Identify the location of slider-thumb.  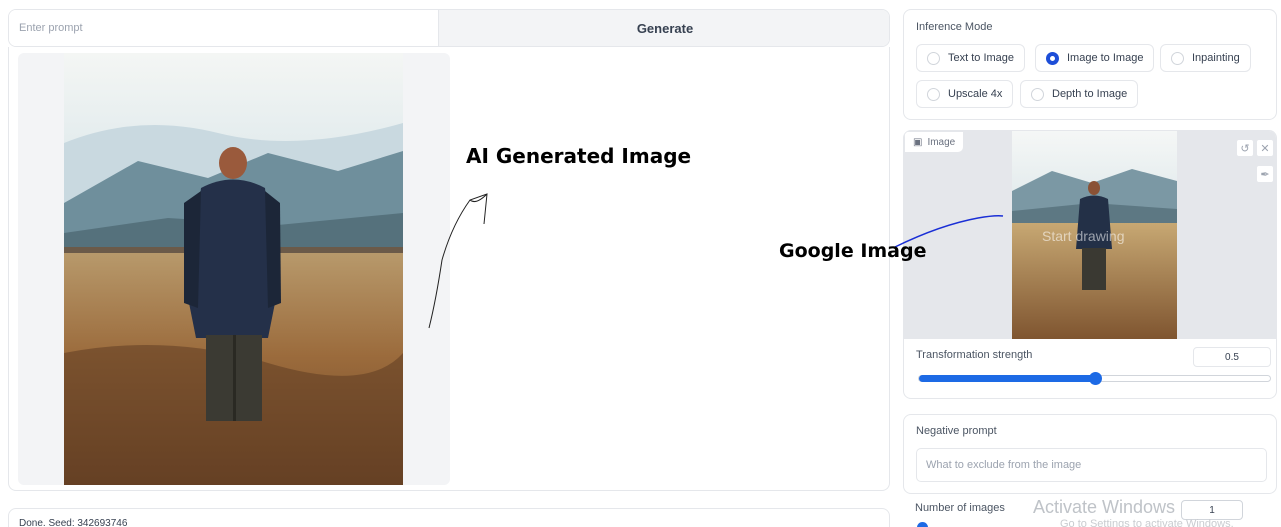
(1095, 378).